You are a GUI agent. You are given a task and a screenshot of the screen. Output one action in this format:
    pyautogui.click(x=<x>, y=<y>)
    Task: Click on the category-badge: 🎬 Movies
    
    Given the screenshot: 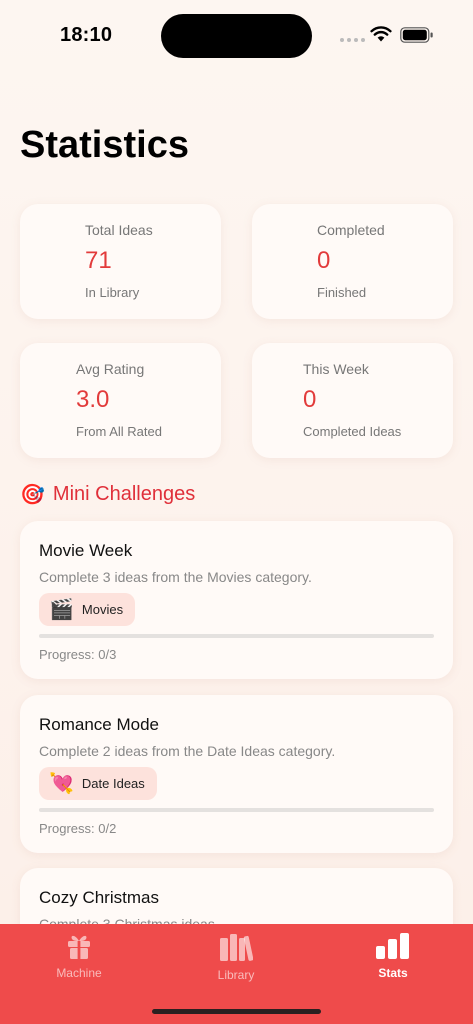 What is the action you would take?
    pyautogui.click(x=87, y=609)
    